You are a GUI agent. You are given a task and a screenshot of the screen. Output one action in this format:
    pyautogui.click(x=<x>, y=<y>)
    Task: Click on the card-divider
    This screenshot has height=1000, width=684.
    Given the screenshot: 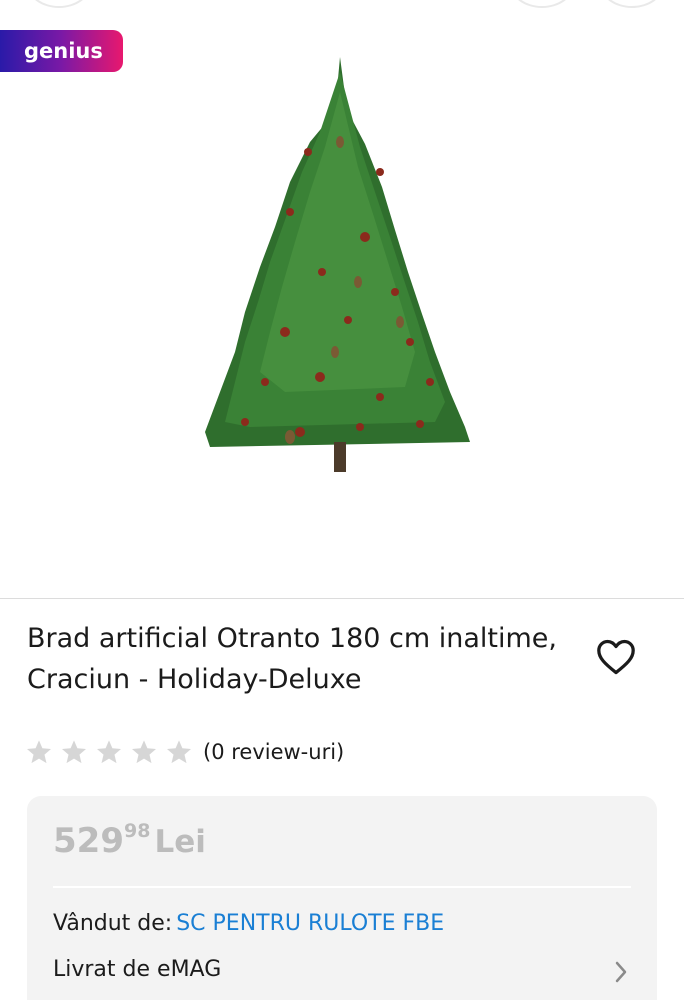 What is the action you would take?
    pyautogui.click(x=342, y=887)
    